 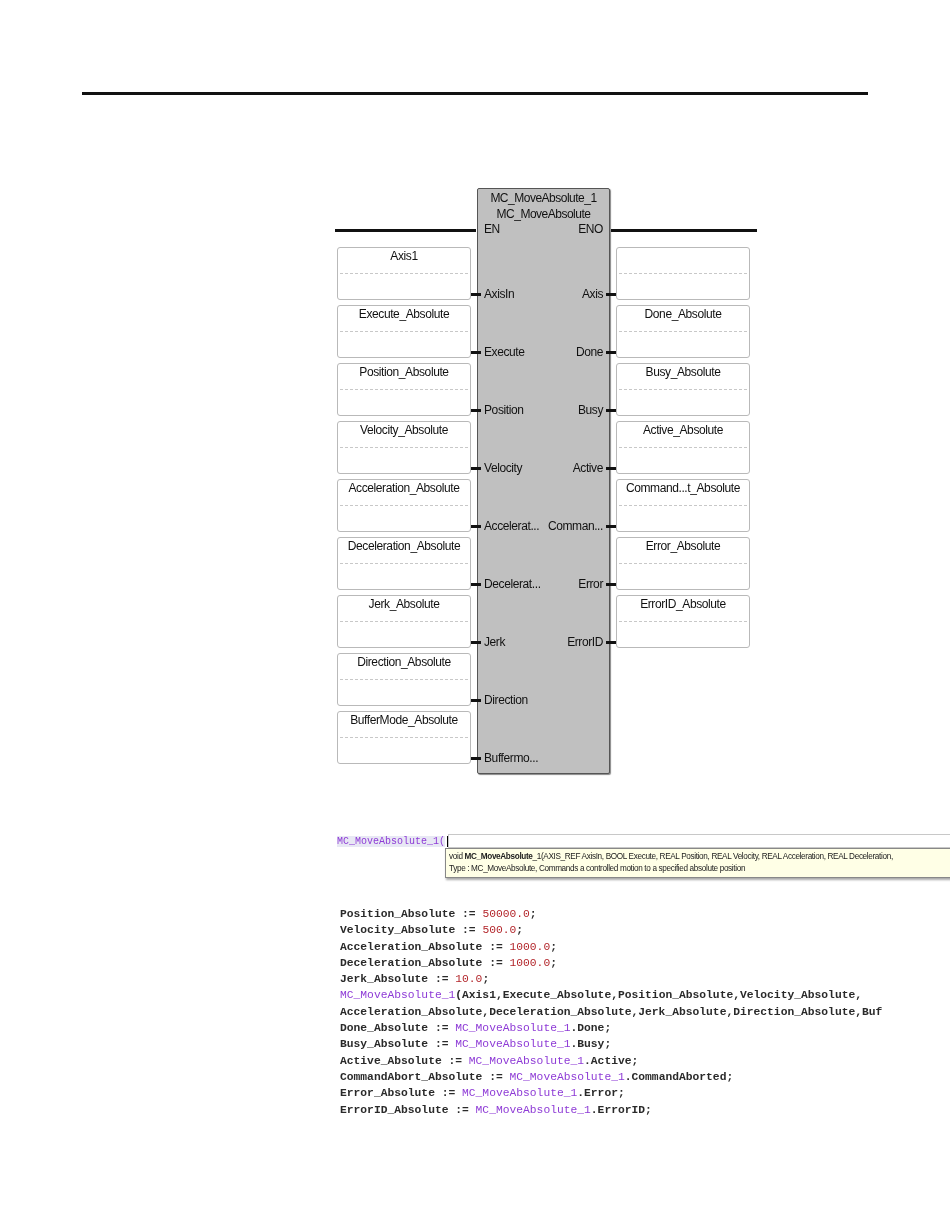 What do you see at coordinates (590, 584) in the screenshot?
I see `pin-label: Error` at bounding box center [590, 584].